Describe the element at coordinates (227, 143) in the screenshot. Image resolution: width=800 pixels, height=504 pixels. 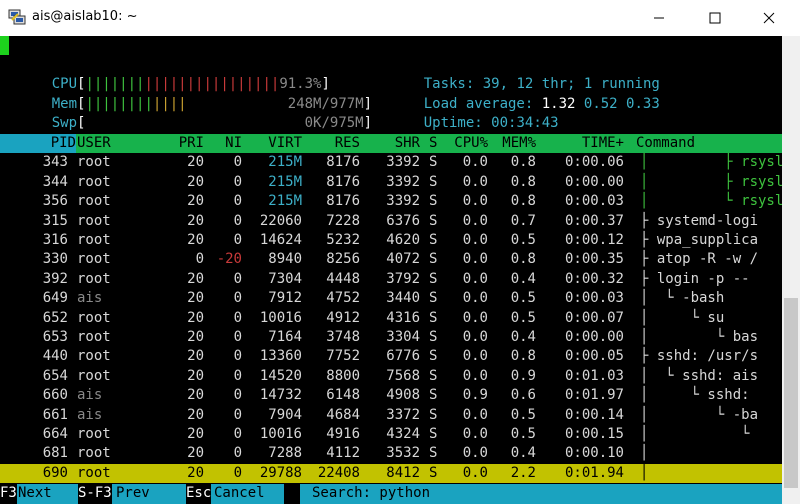
I see `column-header-ni: NI` at that location.